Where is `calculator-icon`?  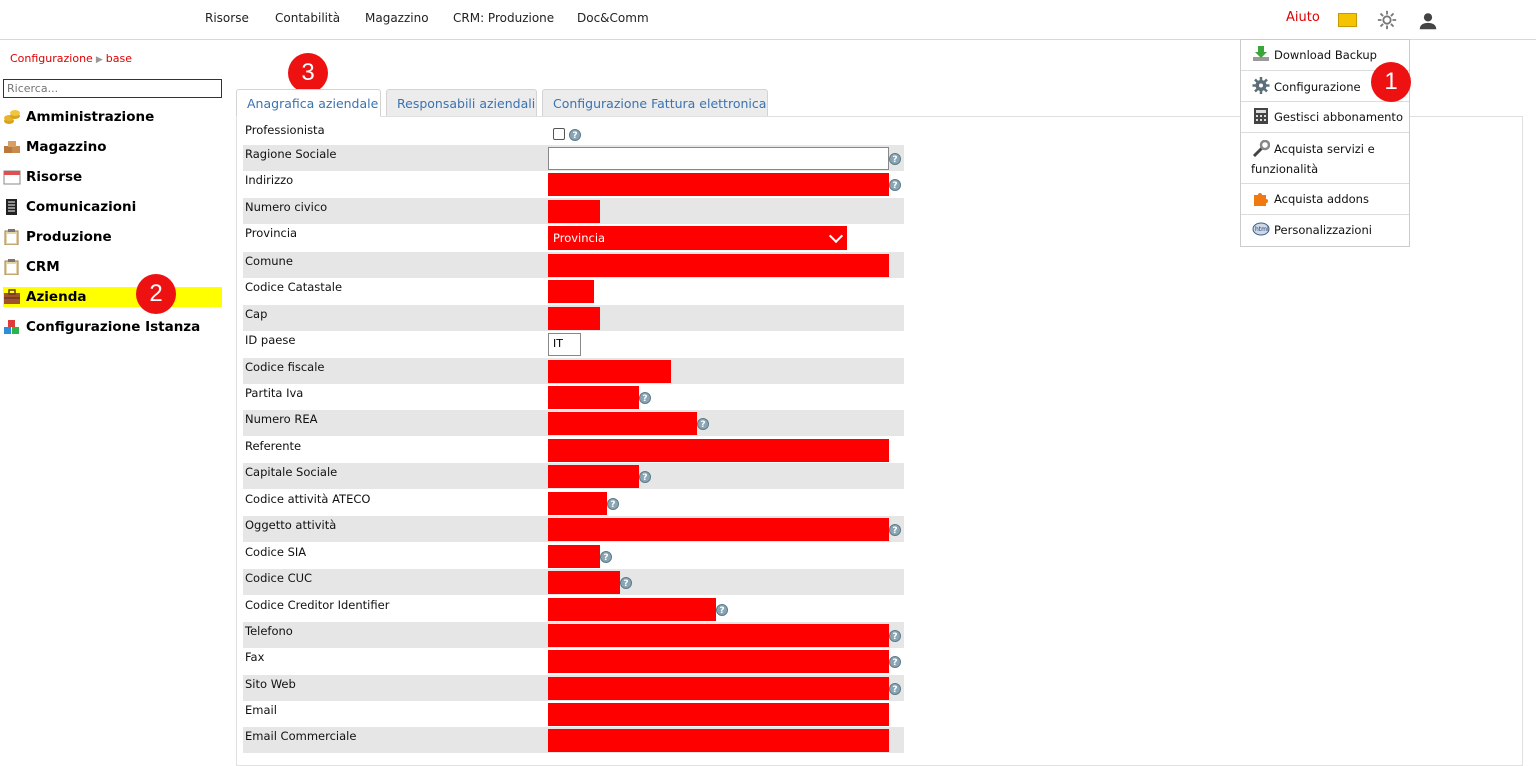 calculator-icon is located at coordinates (1261, 116).